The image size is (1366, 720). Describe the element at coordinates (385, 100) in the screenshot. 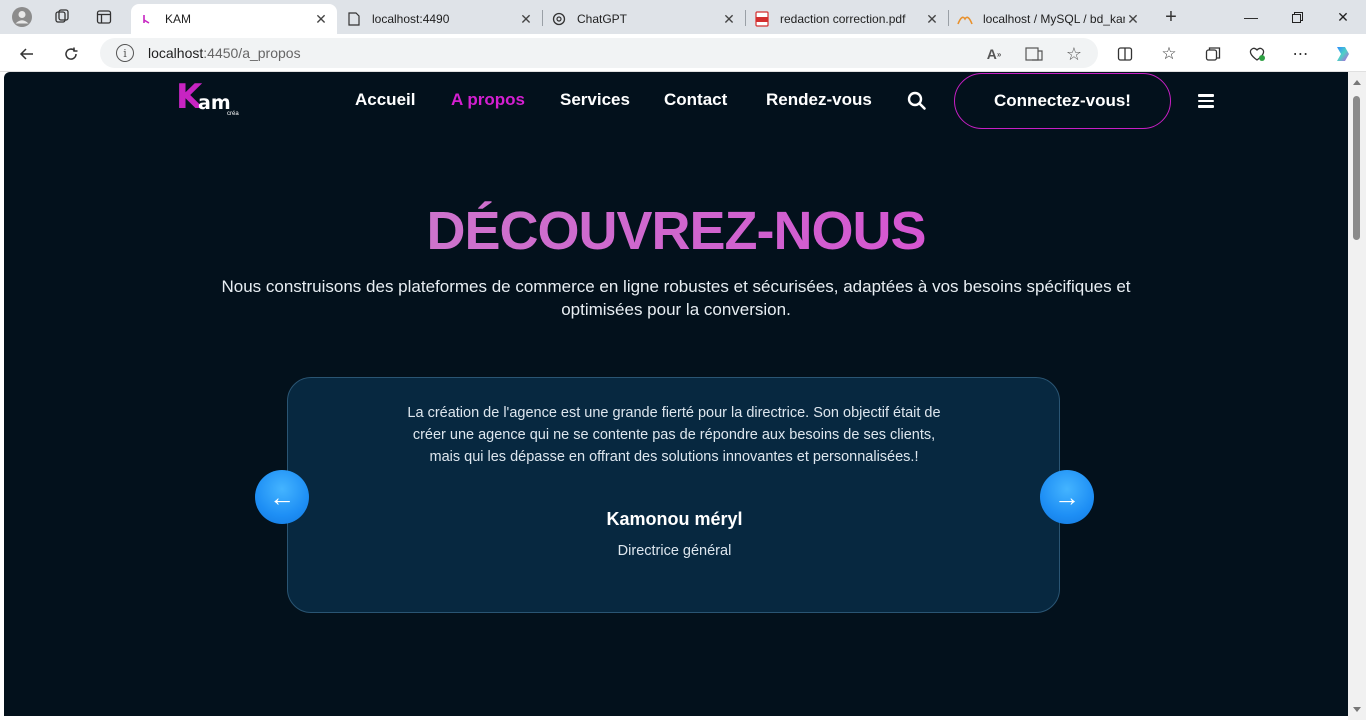

I see `nav-accueil: Accueil` at that location.